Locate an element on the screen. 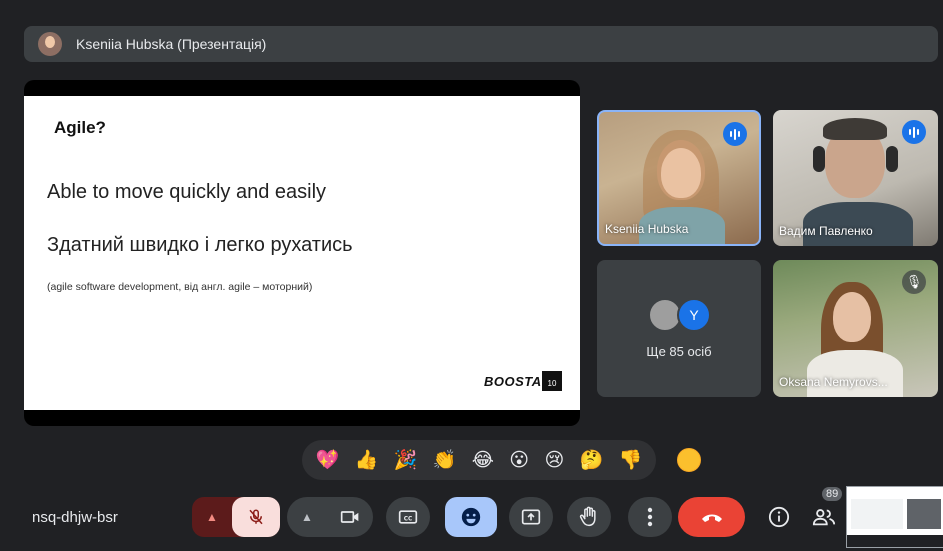  mic-control-group: ▲ is located at coordinates (236, 517).